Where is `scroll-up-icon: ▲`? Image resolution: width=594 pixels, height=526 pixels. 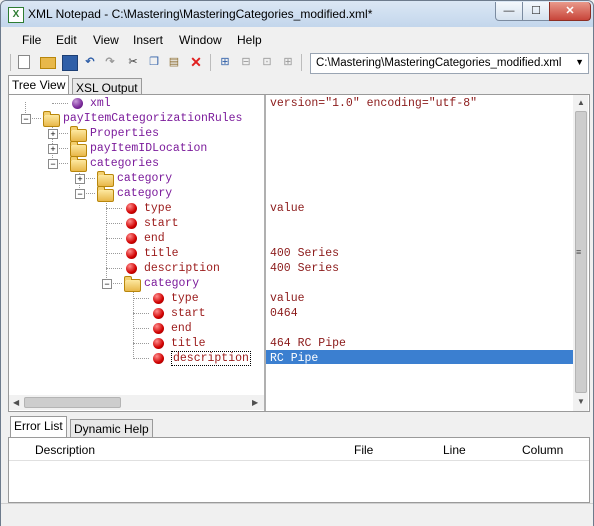 scroll-up-icon: ▲ is located at coordinates (581, 102).